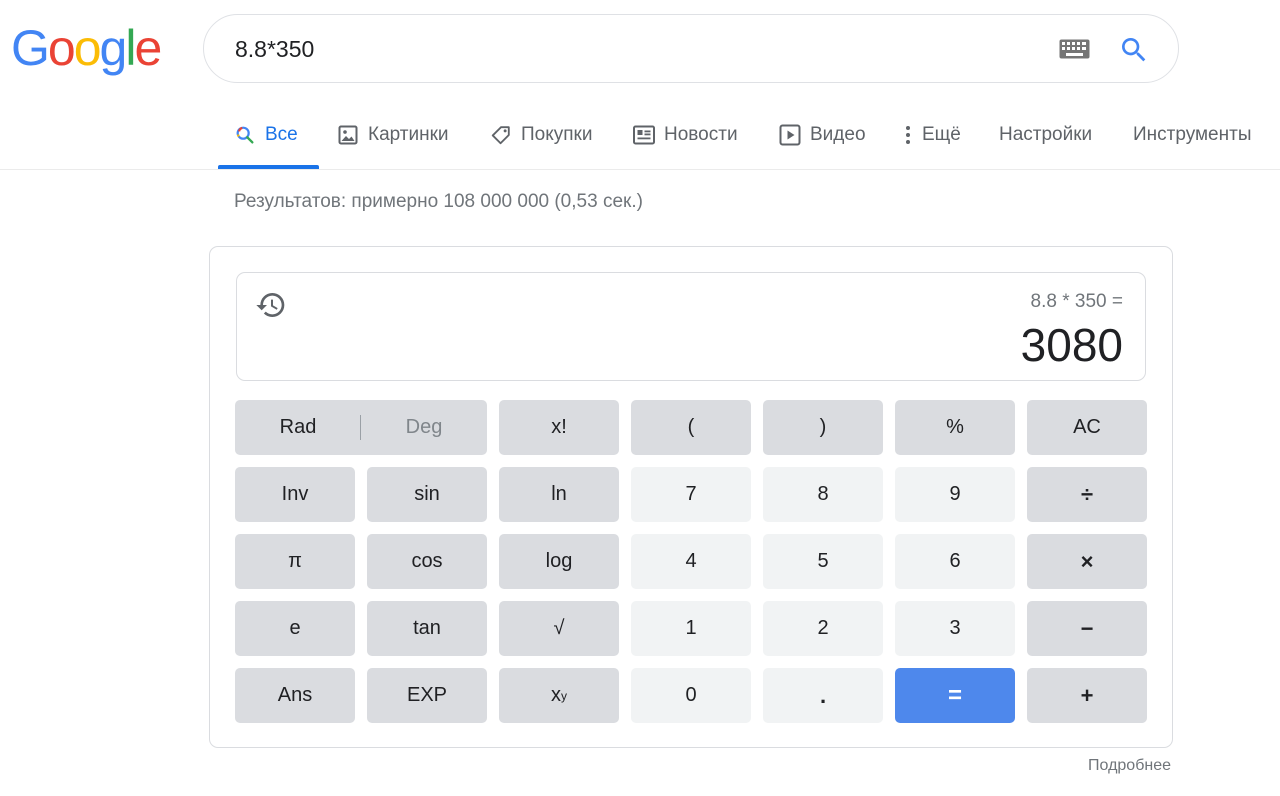 The image size is (1280, 796). What do you see at coordinates (559, 494) in the screenshot?
I see `ln-button: ln` at bounding box center [559, 494].